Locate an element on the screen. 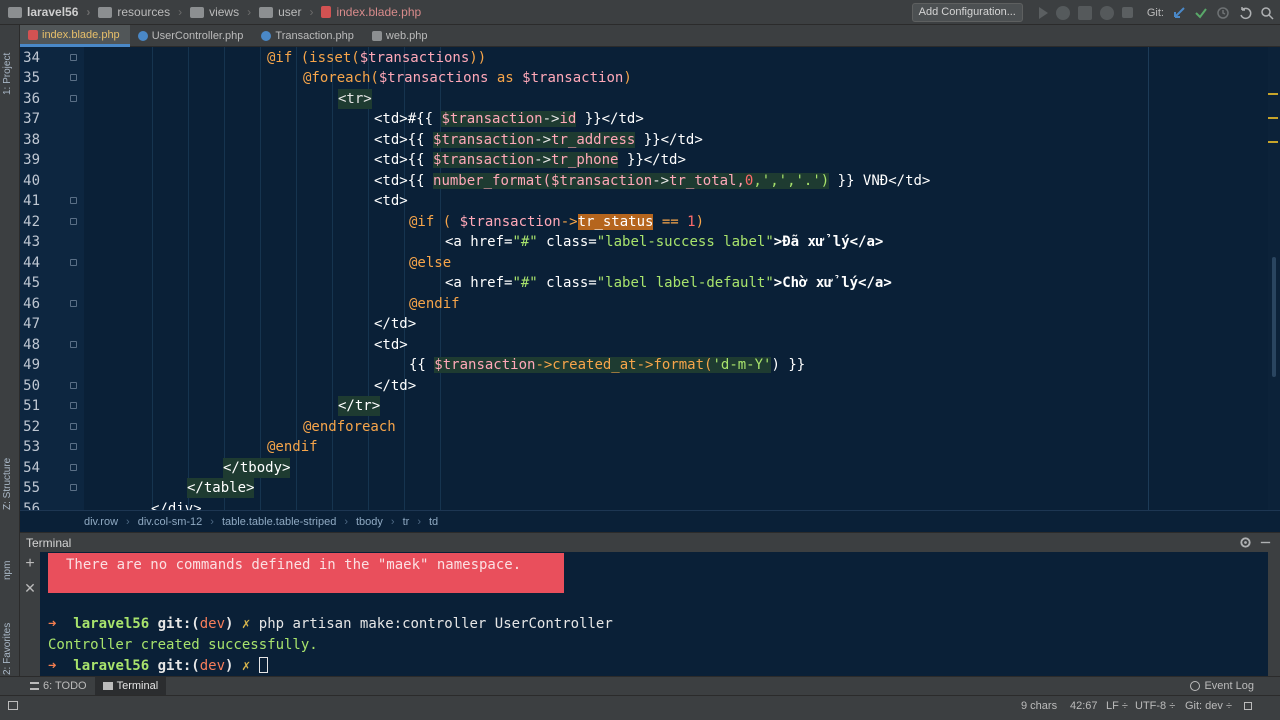 The height and width of the screenshot is (720, 1280). text-cursor is located at coordinates (263, 665).